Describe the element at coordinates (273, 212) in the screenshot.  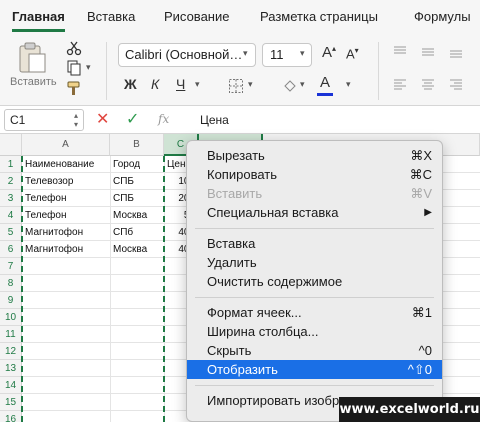
I see `menu-item-label: Специальная вставка` at that location.